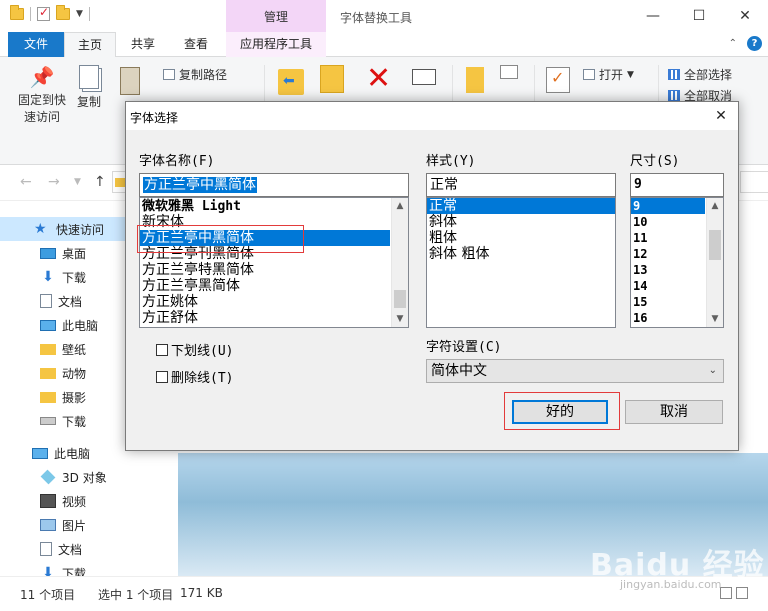  I want to click on font-list-item: 方正姚体, so click(274, 302).